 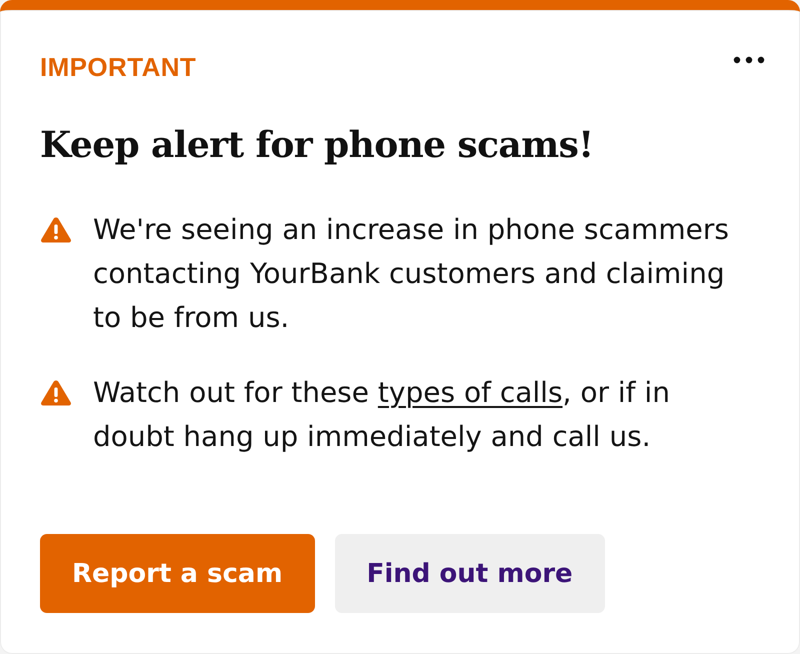 What do you see at coordinates (470, 392) in the screenshot?
I see `types-of-calls-link: types of calls` at bounding box center [470, 392].